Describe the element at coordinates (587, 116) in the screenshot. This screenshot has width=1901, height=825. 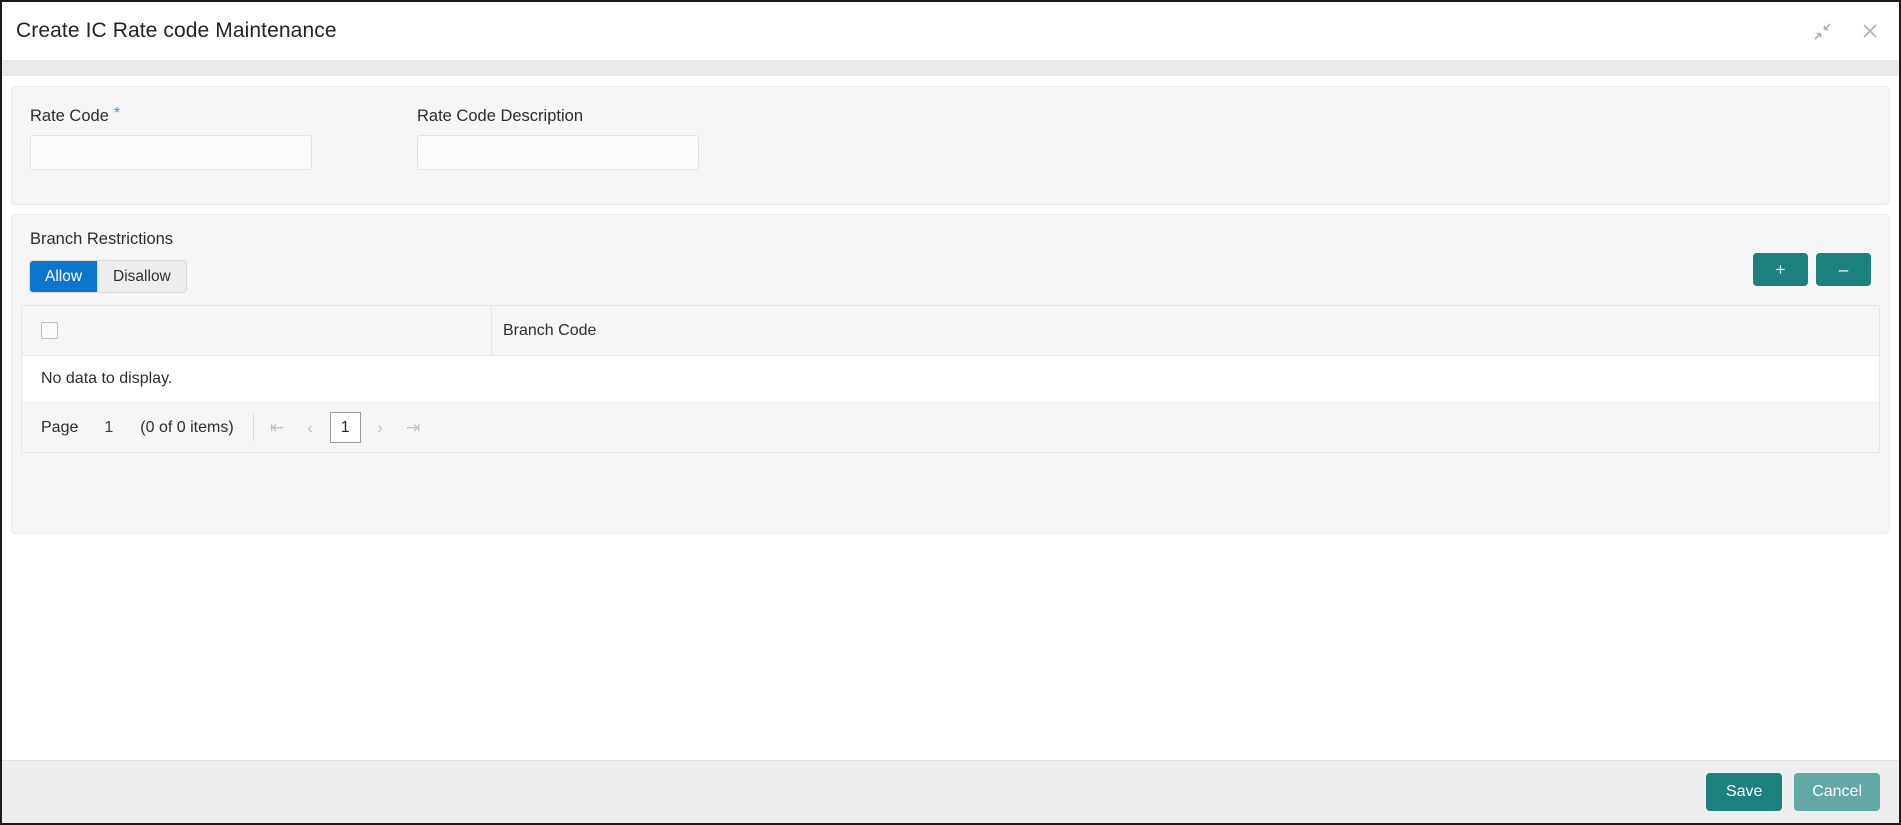
I see `label-rate-code-description: Rate Code Description` at that location.